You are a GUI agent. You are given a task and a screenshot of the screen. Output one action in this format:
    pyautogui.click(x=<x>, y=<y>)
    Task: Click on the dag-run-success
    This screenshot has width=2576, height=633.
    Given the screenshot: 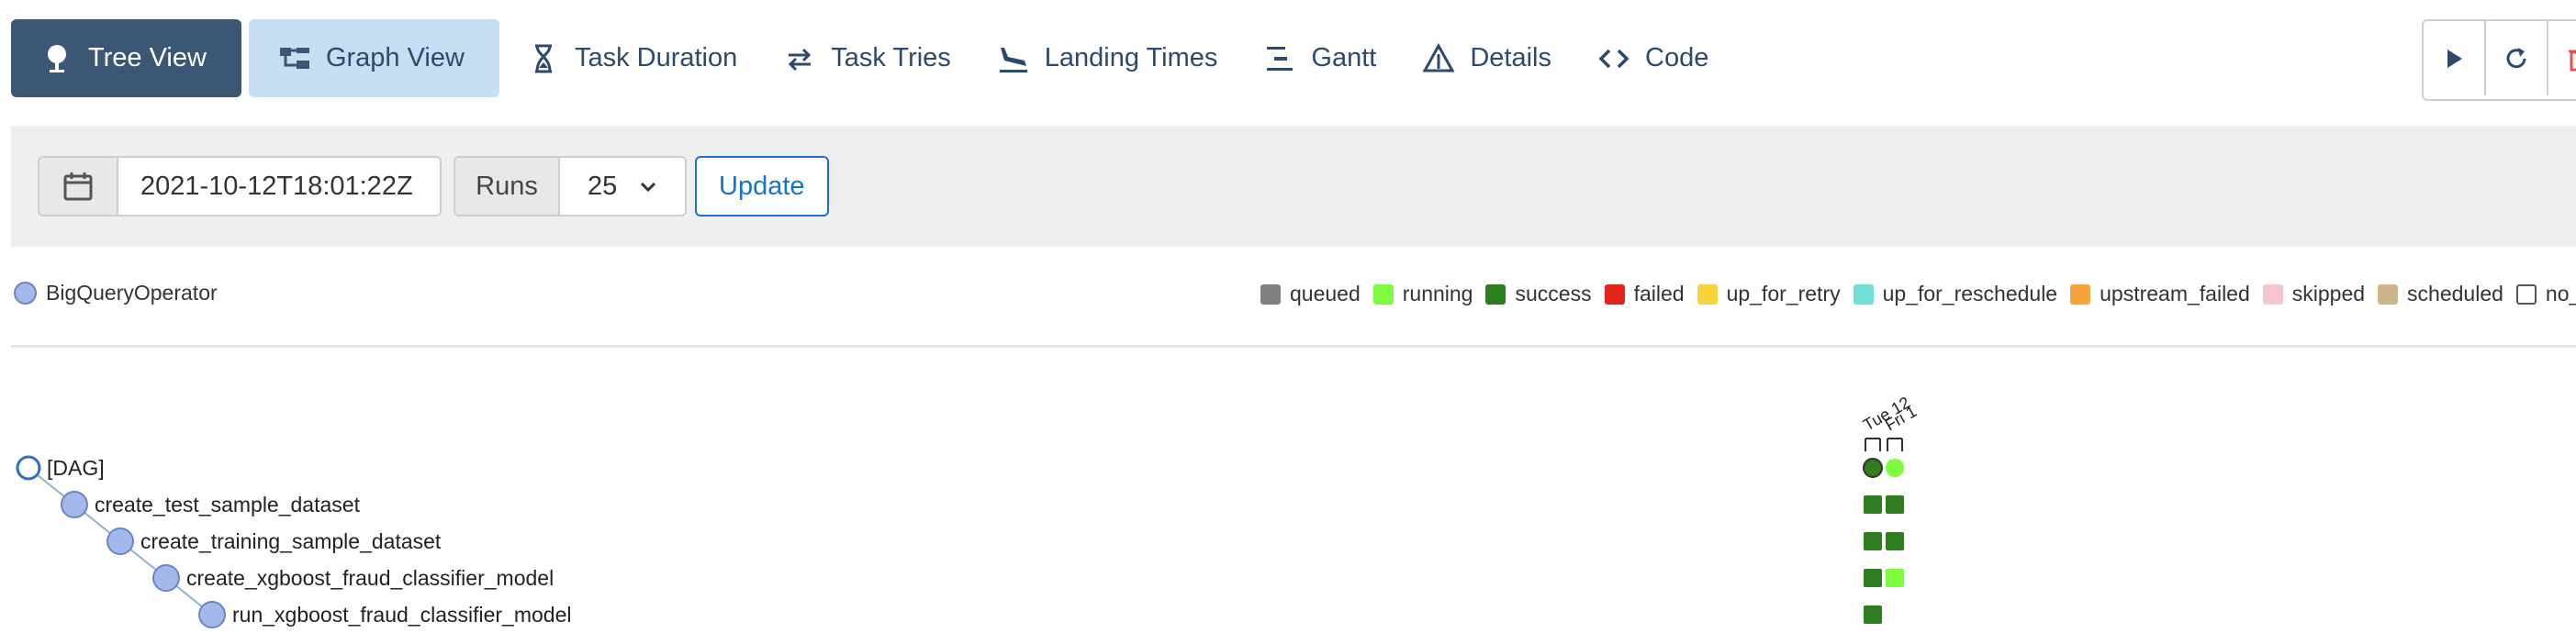 What is the action you would take?
    pyautogui.click(x=1873, y=468)
    